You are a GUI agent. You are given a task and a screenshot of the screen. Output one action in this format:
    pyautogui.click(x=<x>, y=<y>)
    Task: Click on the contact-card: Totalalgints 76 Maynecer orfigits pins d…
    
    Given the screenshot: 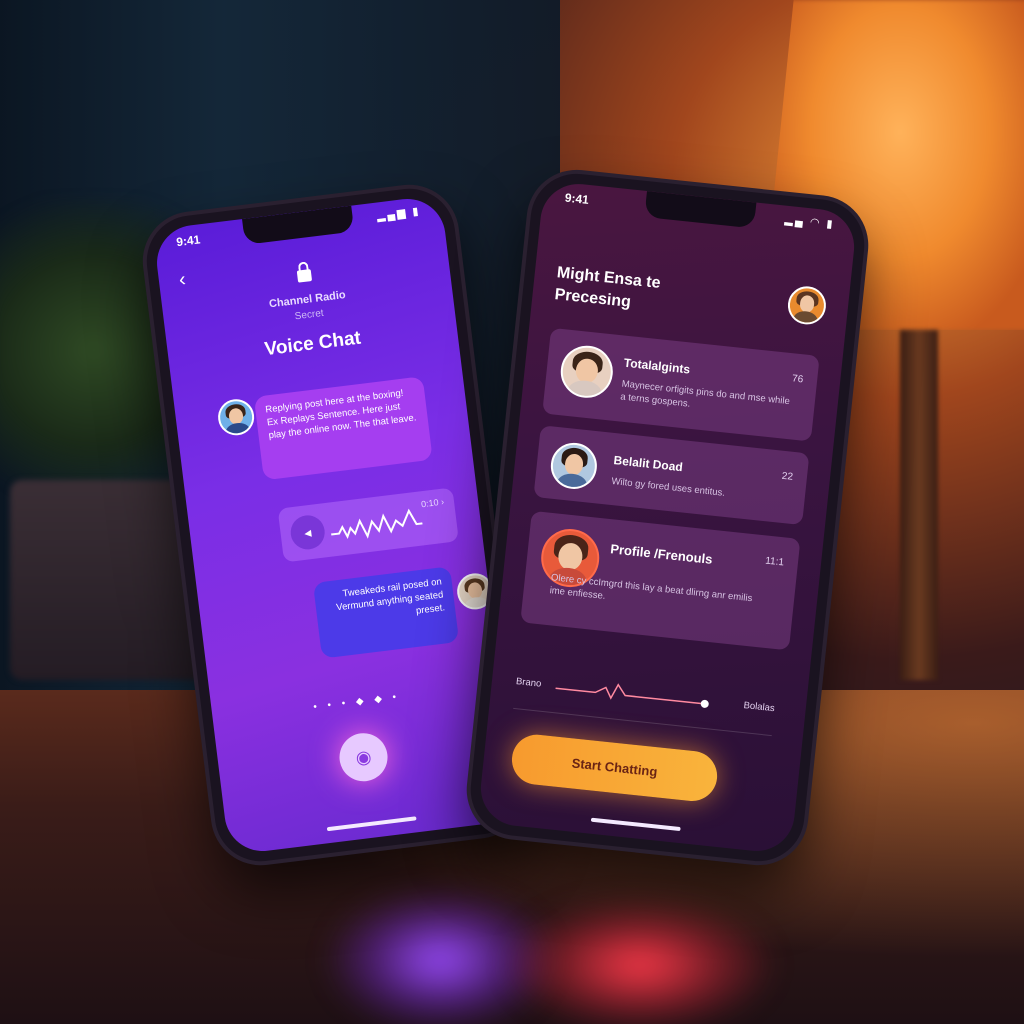 What is the action you would take?
    pyautogui.click(x=681, y=384)
    